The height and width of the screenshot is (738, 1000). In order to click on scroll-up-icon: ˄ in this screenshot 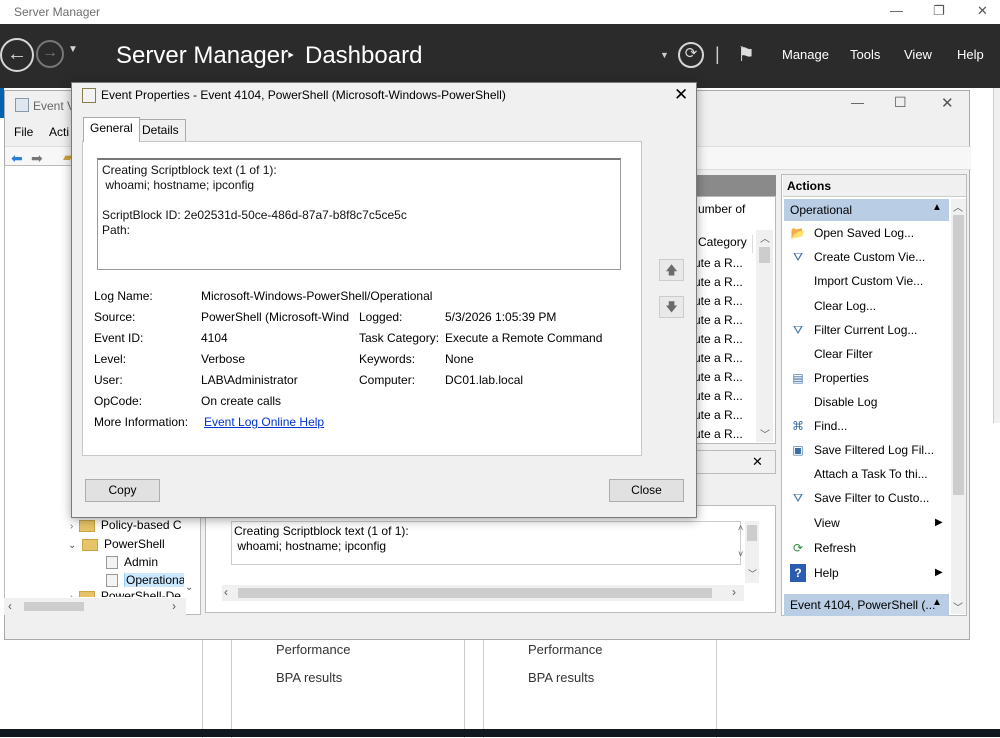, I will do `click(740, 528)`.